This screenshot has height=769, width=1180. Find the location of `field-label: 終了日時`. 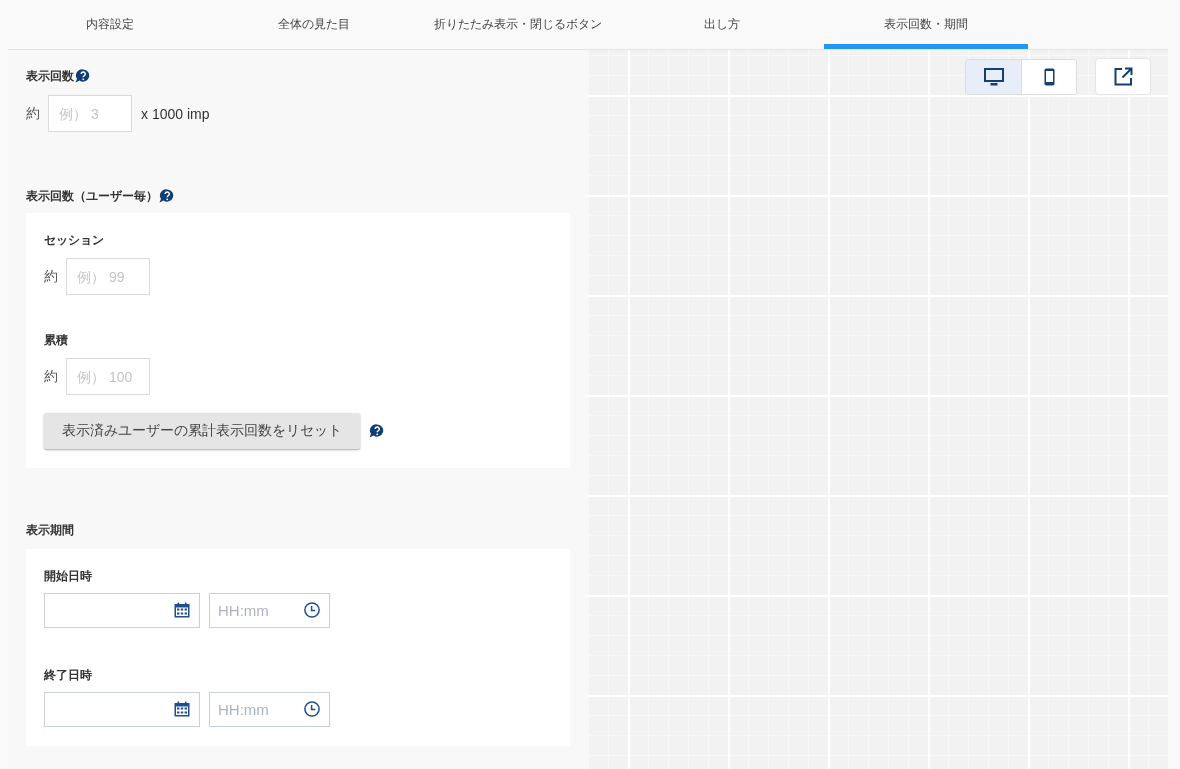

field-label: 終了日時 is located at coordinates (68, 675).